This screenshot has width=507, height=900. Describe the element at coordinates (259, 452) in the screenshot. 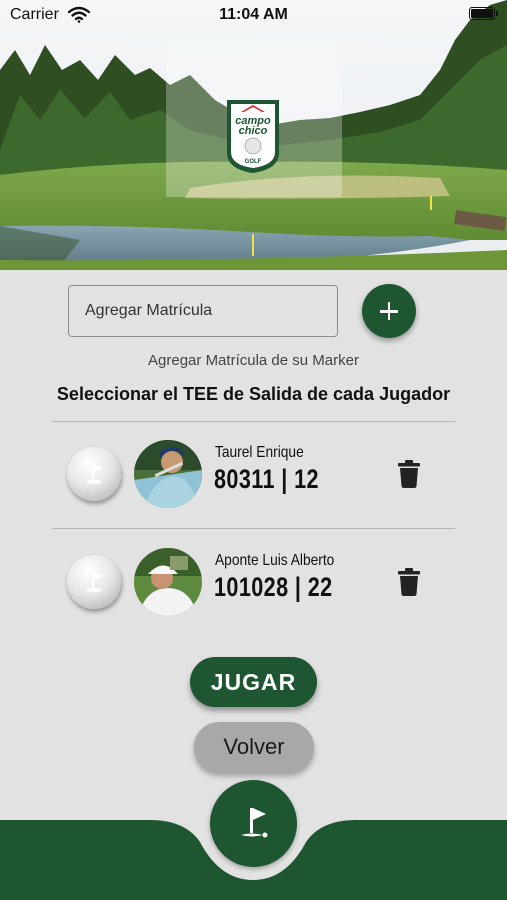

I see `player-name: Taurel Enrique` at that location.